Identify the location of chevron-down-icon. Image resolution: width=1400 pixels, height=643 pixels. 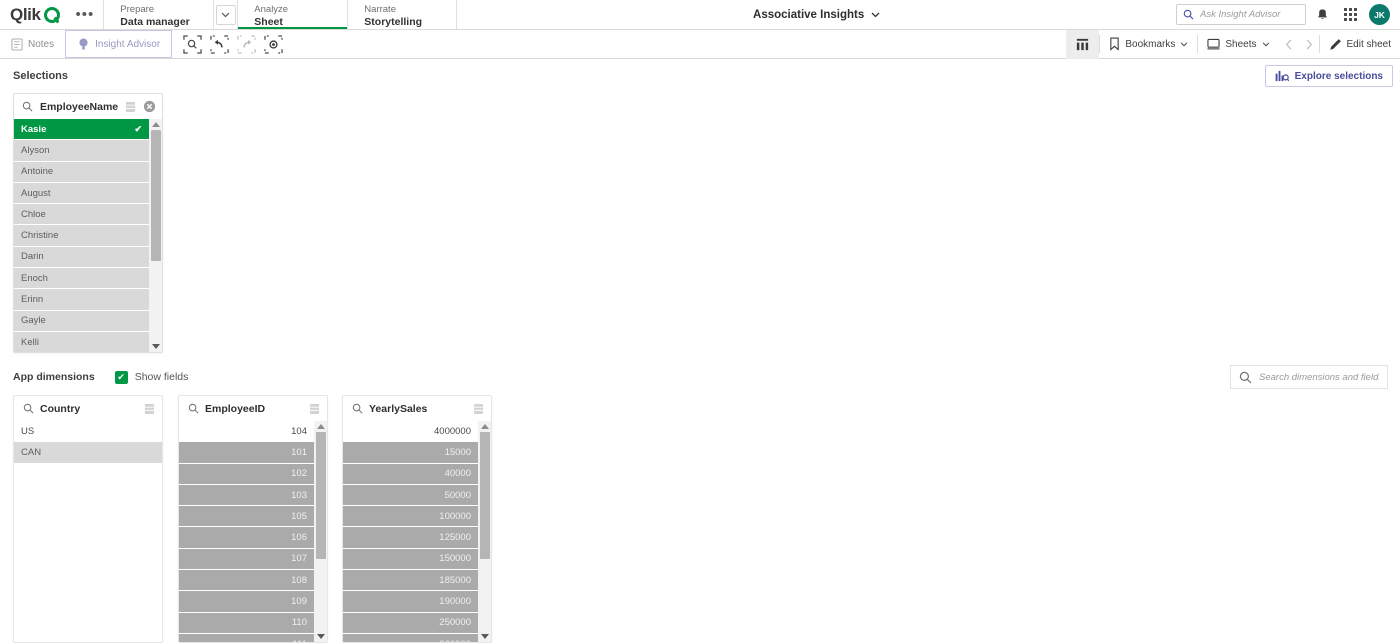
(875, 15).